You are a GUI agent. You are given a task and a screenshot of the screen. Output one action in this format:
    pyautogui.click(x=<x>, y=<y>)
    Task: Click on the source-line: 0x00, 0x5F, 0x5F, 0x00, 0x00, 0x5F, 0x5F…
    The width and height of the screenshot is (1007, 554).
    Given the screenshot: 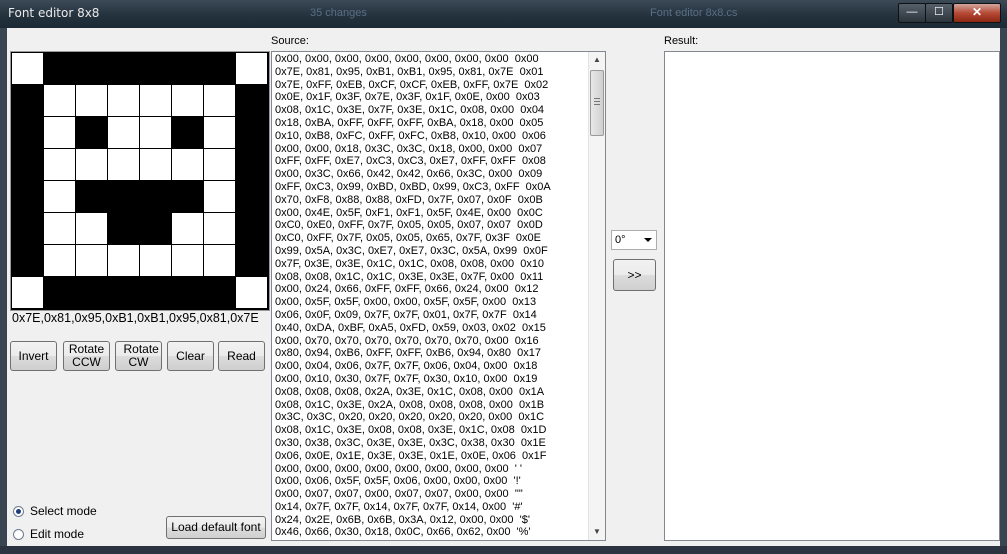 What is the action you would take?
    pyautogui.click(x=406, y=302)
    